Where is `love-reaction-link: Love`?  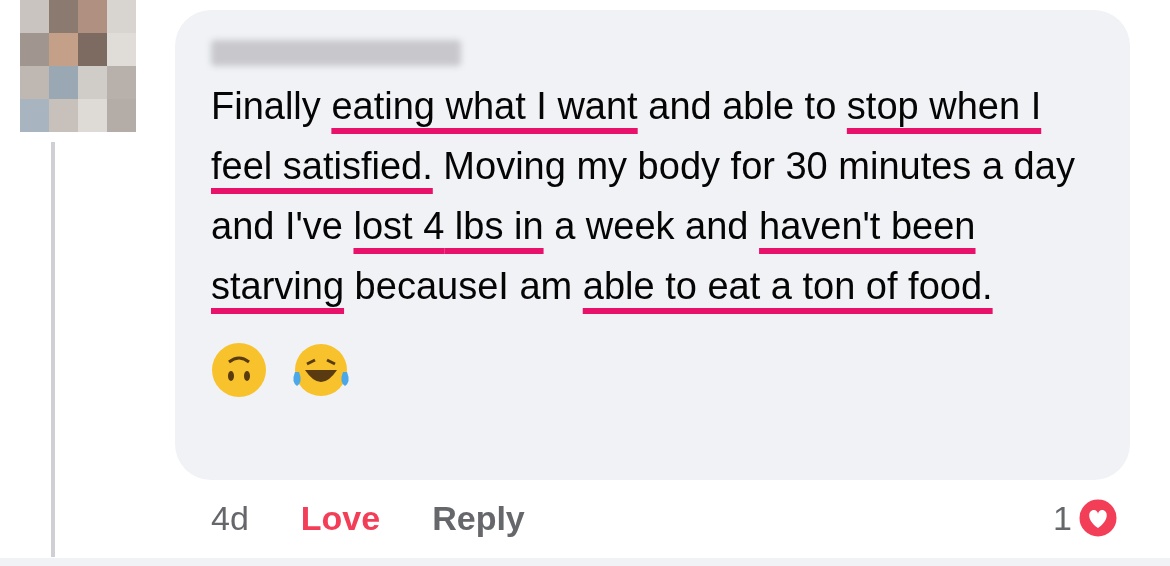
love-reaction-link: Love is located at coordinates (340, 518).